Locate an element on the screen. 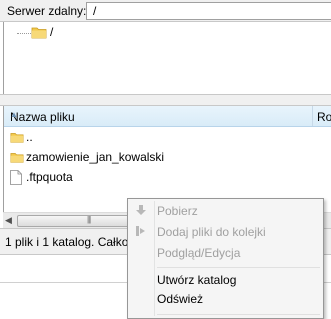  remote-path-label: Serwer zdalny: is located at coordinates (47, 11).